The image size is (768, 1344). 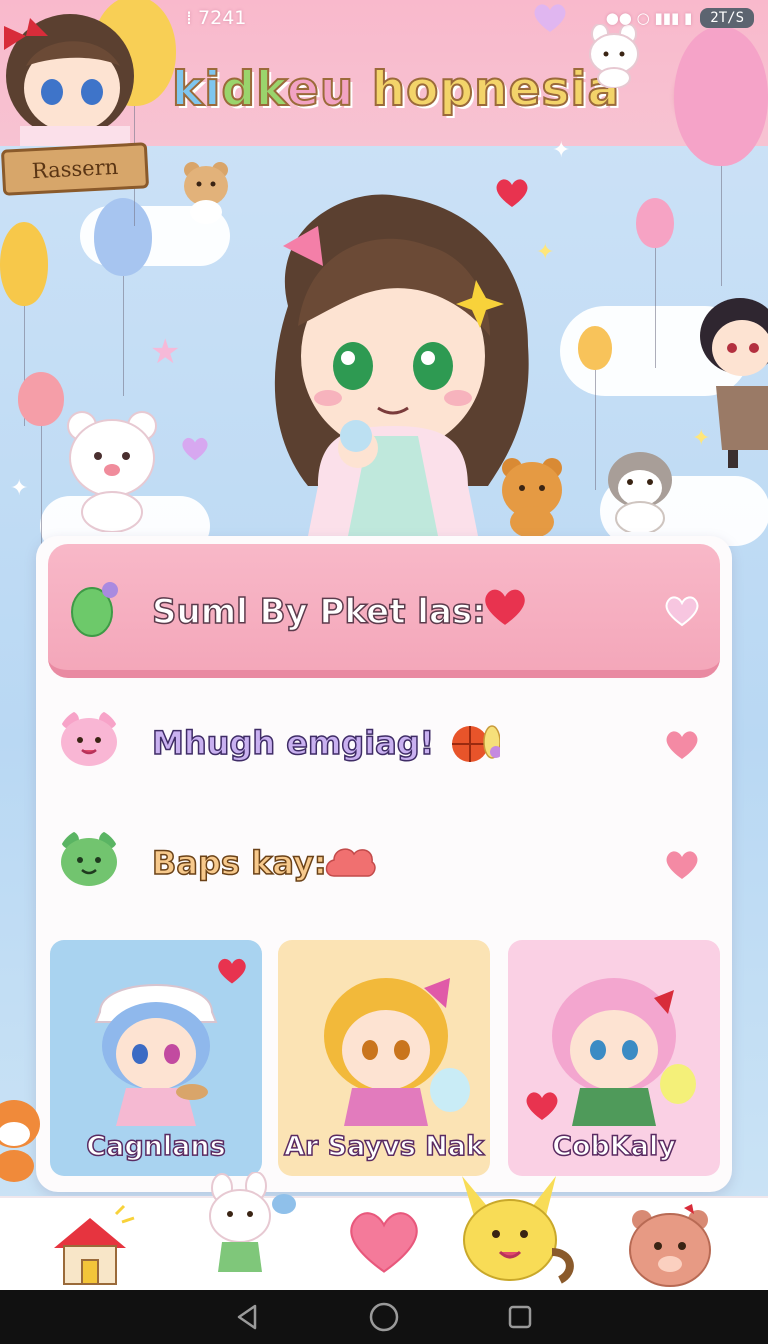 What do you see at coordinates (123, 297) in the screenshot?
I see `blue-balloon` at bounding box center [123, 297].